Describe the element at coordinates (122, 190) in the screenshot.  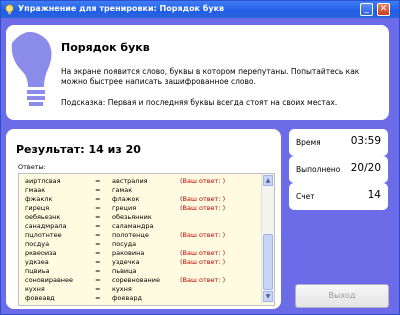
I see `answer-word: гамак` at that location.